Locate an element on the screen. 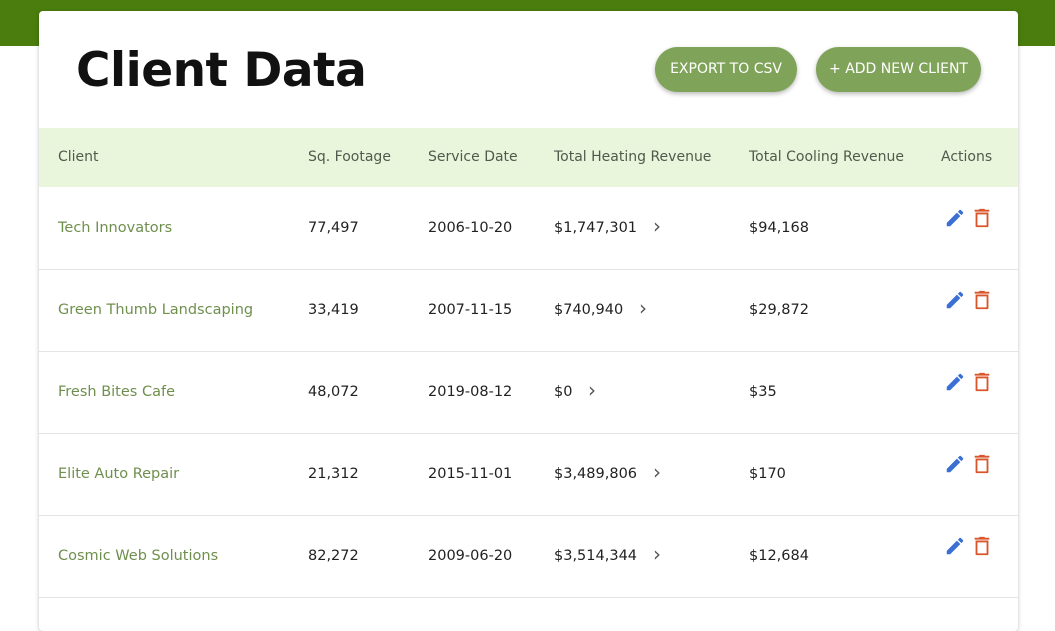 The width and height of the screenshot is (1055, 631). export-csv-button: EXPORT TO CSV is located at coordinates (726, 69).